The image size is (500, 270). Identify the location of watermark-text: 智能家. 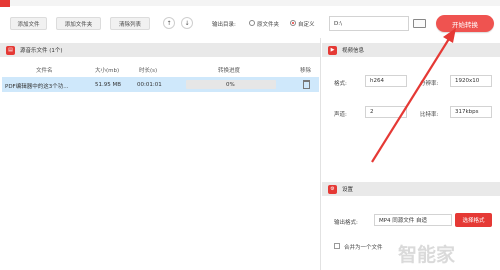
(427, 255).